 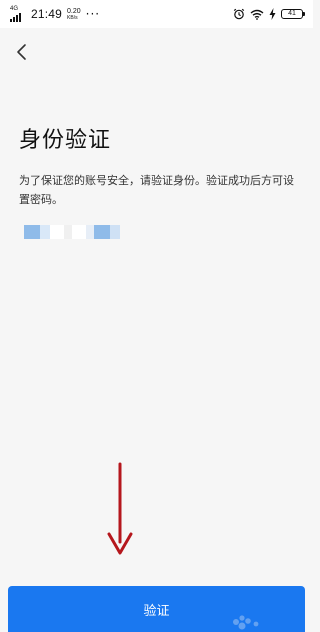 What do you see at coordinates (47, 14) in the screenshot?
I see `status-time: 21:49` at bounding box center [47, 14].